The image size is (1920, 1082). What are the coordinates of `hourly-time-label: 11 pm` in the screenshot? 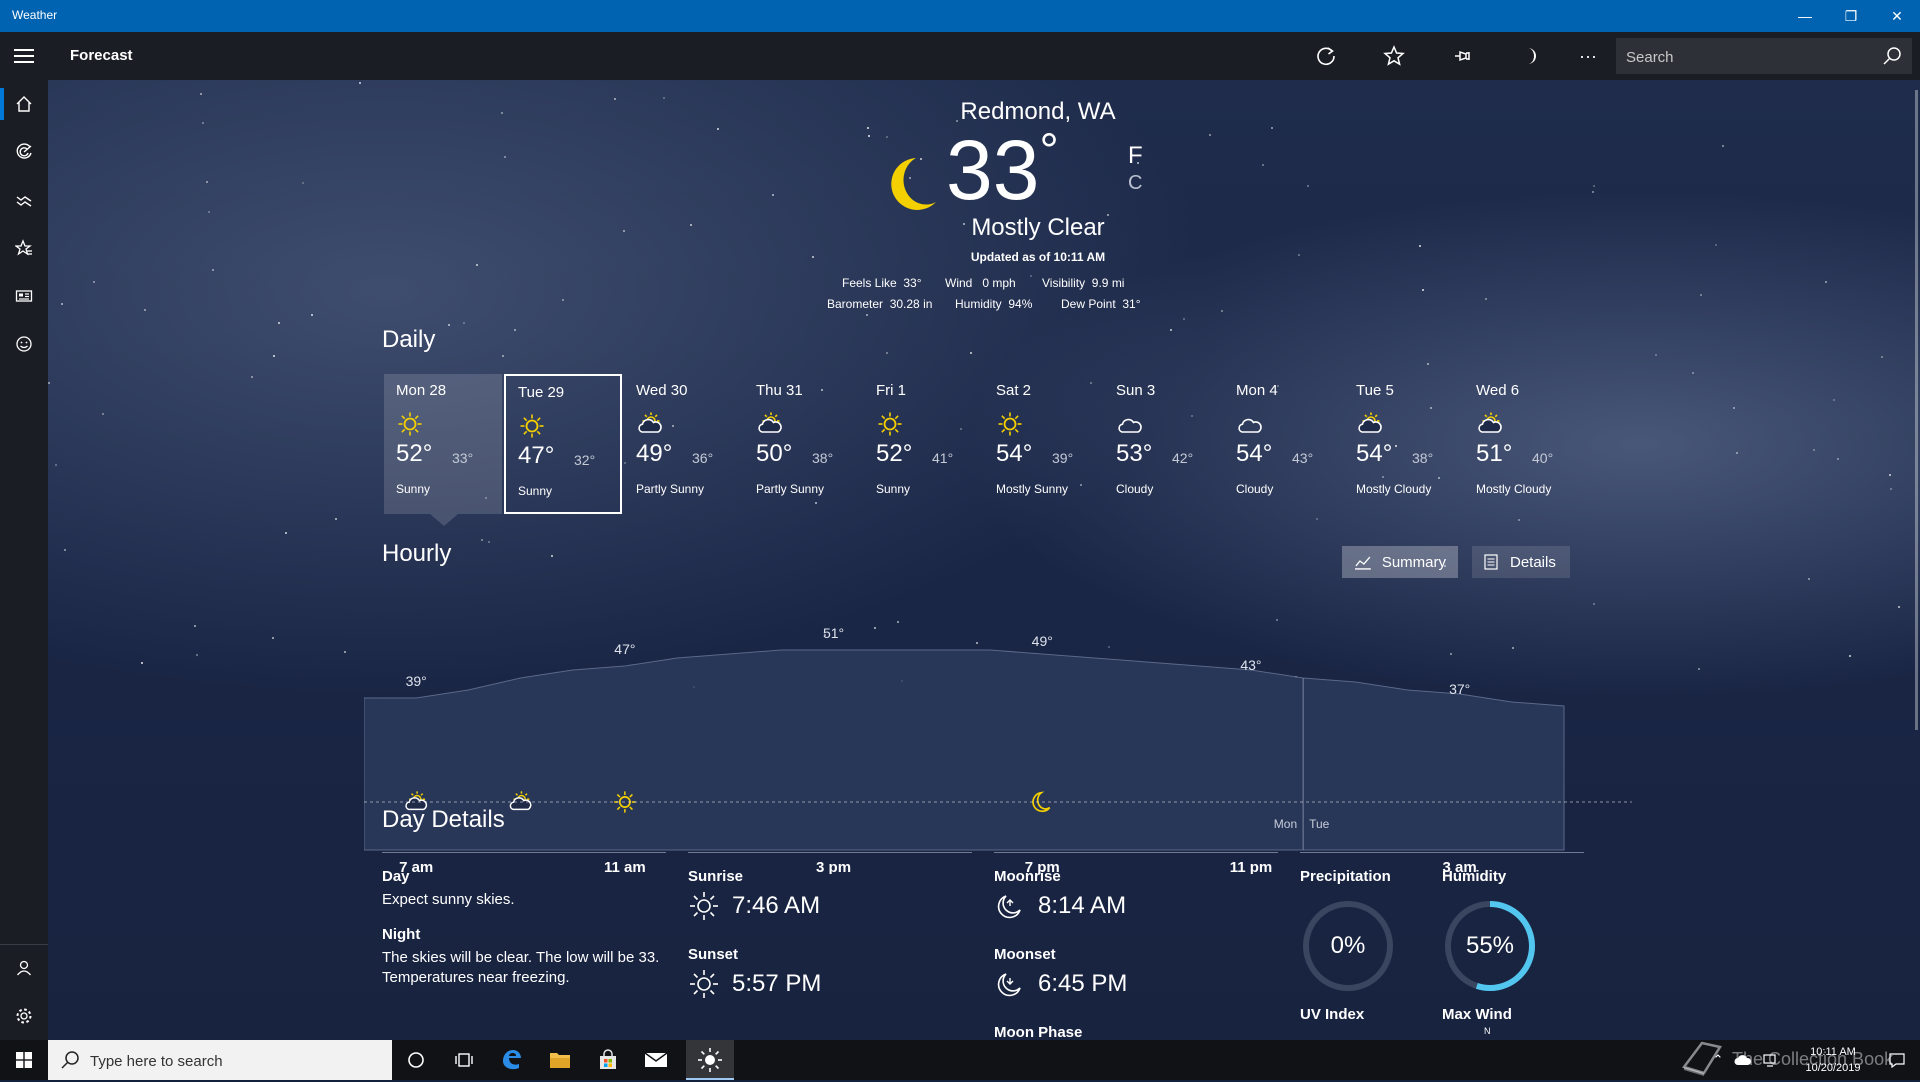 It's located at (1251, 866).